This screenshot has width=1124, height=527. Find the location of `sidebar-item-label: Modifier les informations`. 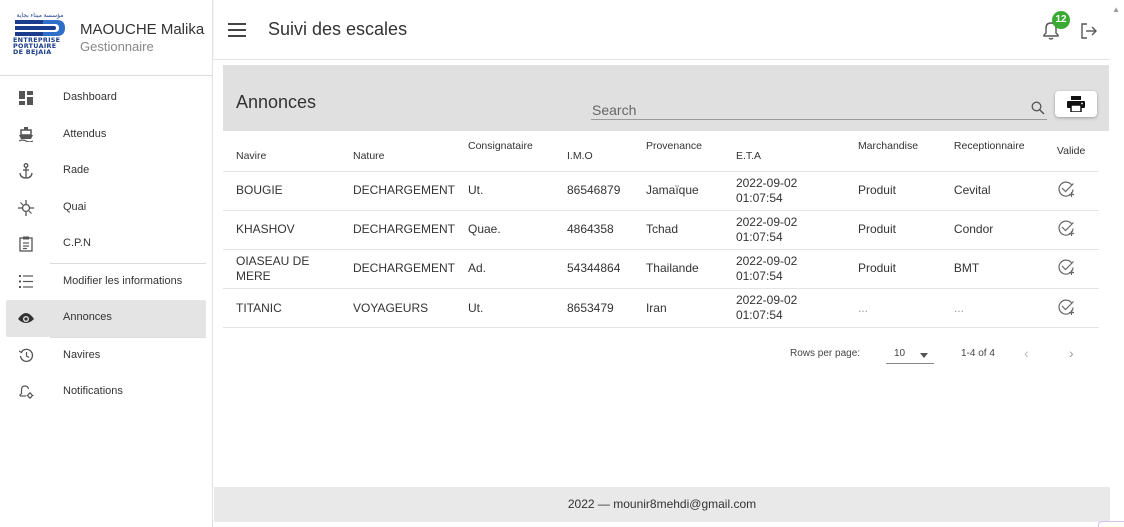

sidebar-item-label: Modifier les informations is located at coordinates (123, 280).